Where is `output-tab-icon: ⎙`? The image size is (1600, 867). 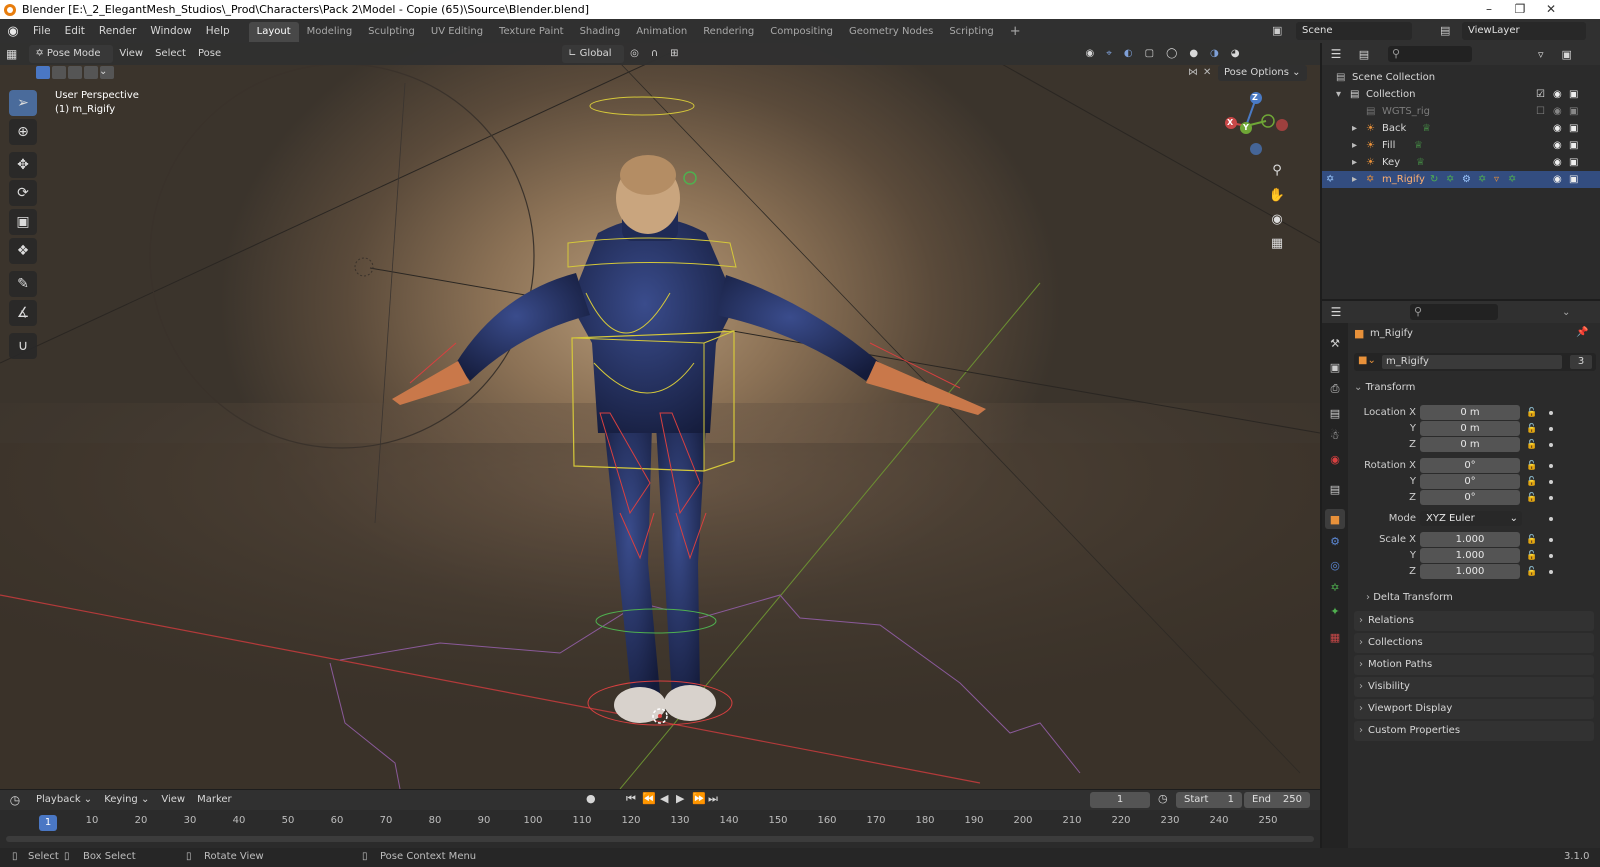 output-tab-icon: ⎙ is located at coordinates (1335, 389).